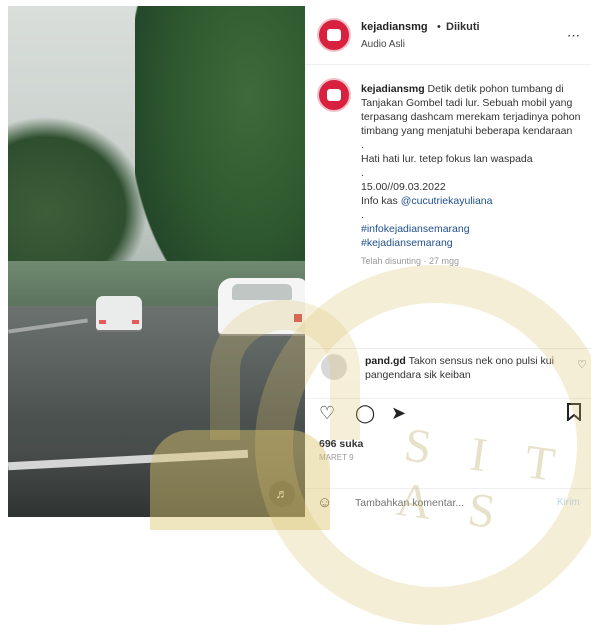  I want to click on comment-username: pand.gd, so click(385, 361).